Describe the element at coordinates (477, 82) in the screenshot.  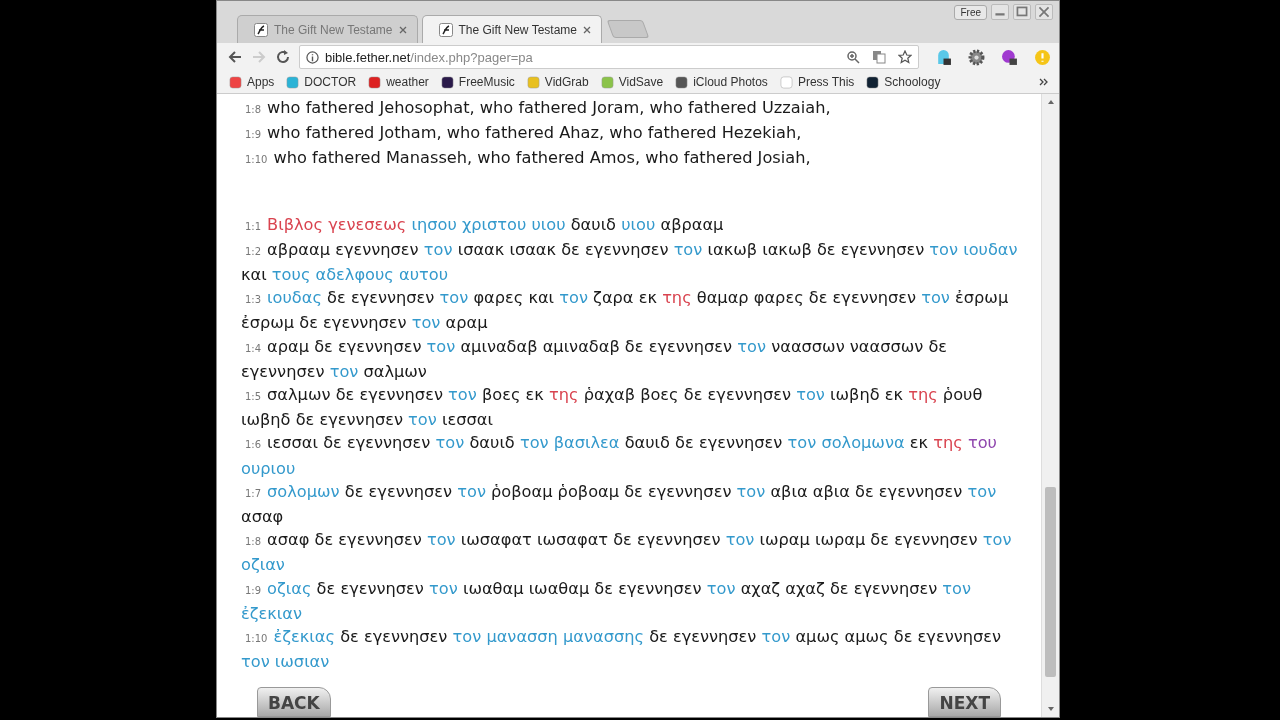
I see `bookmark-link: FreeMusic` at that location.